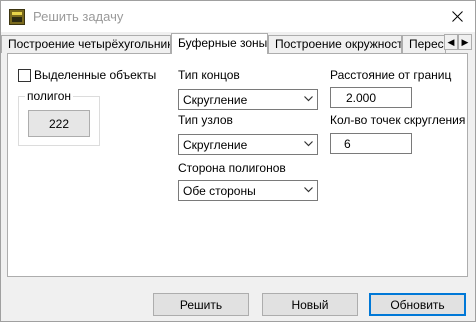 This screenshot has width=476, height=322. I want to click on end-type-label: Тип концов, so click(209, 75).